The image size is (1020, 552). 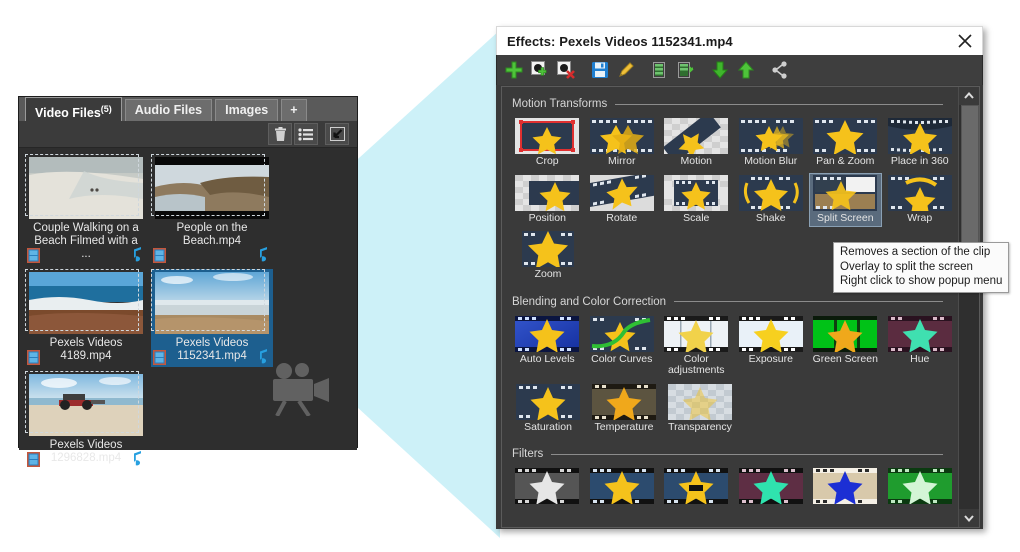 I want to click on effect-color-curves: Color Curves, so click(x=622, y=347).